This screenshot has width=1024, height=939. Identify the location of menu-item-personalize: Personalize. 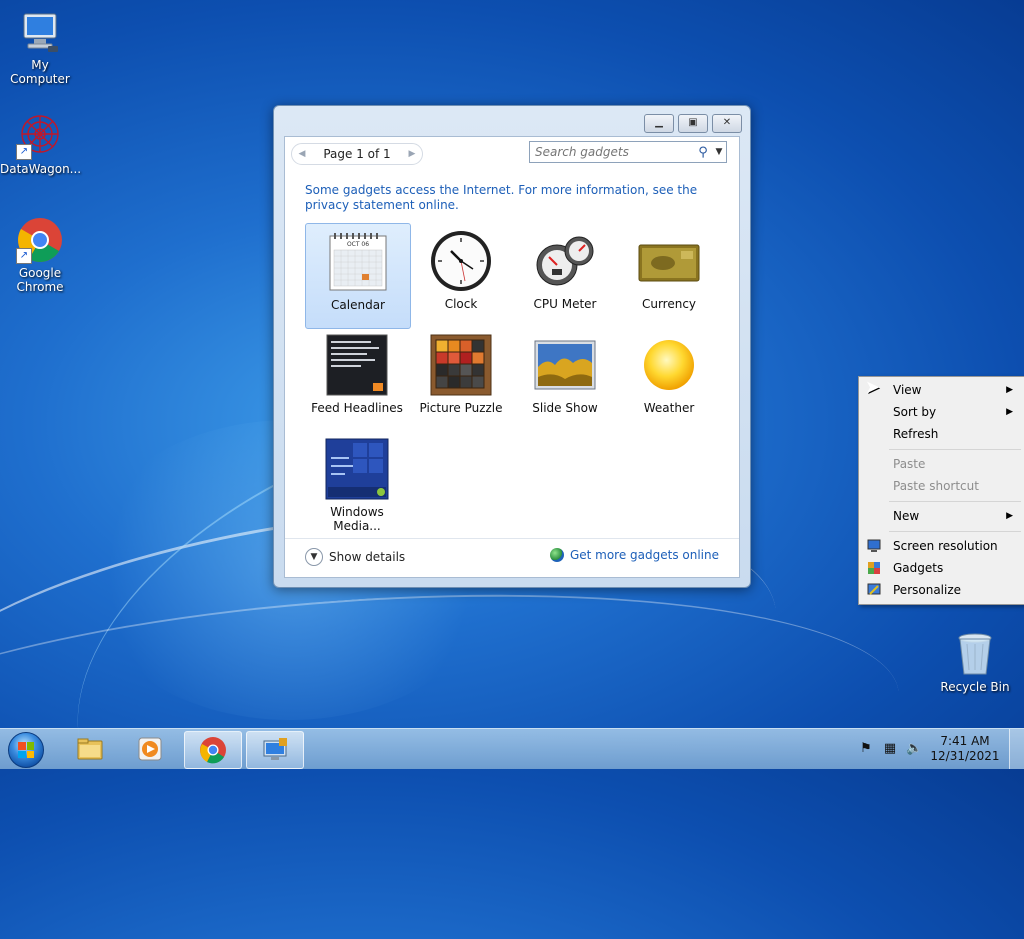
(941, 590).